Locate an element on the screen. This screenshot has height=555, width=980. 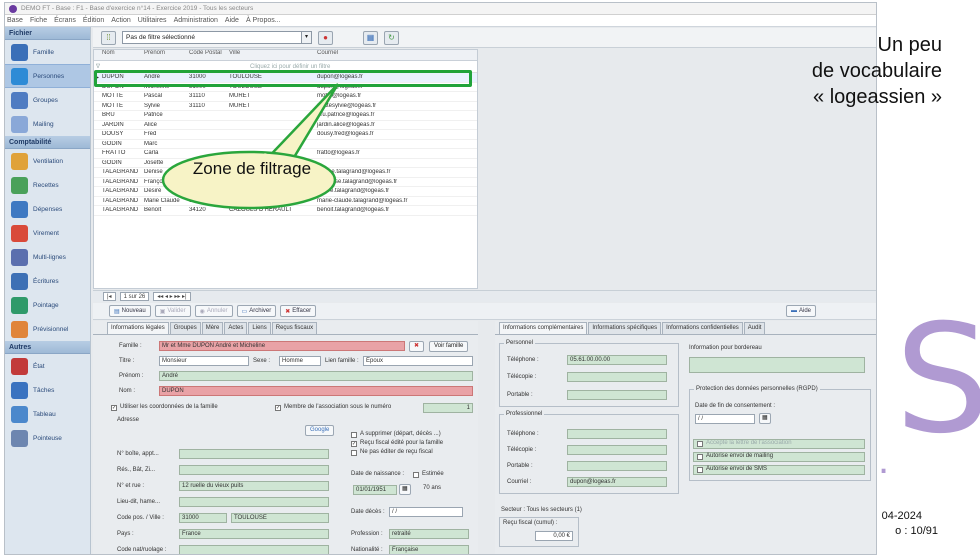
sidebar-item: Tâches is located at coordinates (47, 390).